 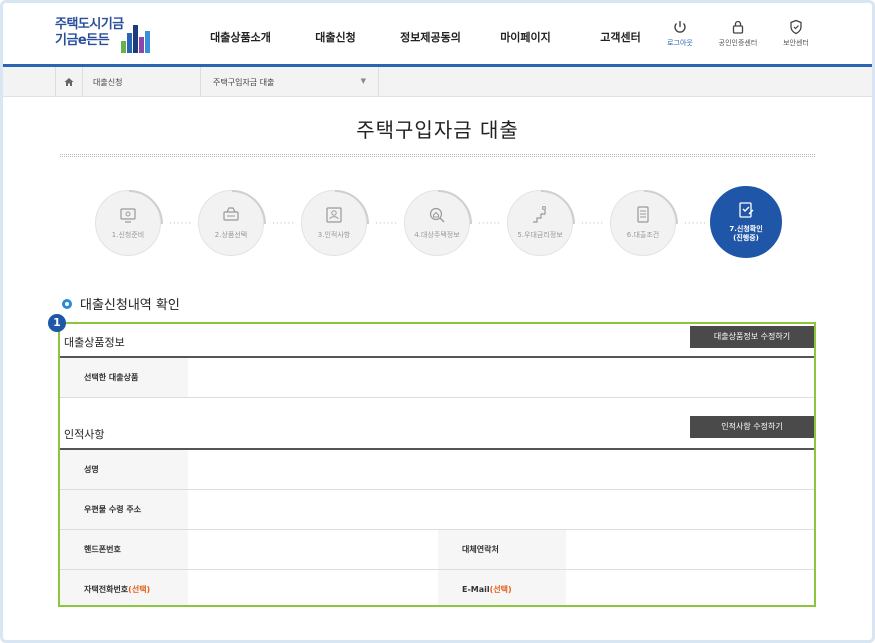 What do you see at coordinates (138, 39) in the screenshot?
I see `logo-mark-icon` at bounding box center [138, 39].